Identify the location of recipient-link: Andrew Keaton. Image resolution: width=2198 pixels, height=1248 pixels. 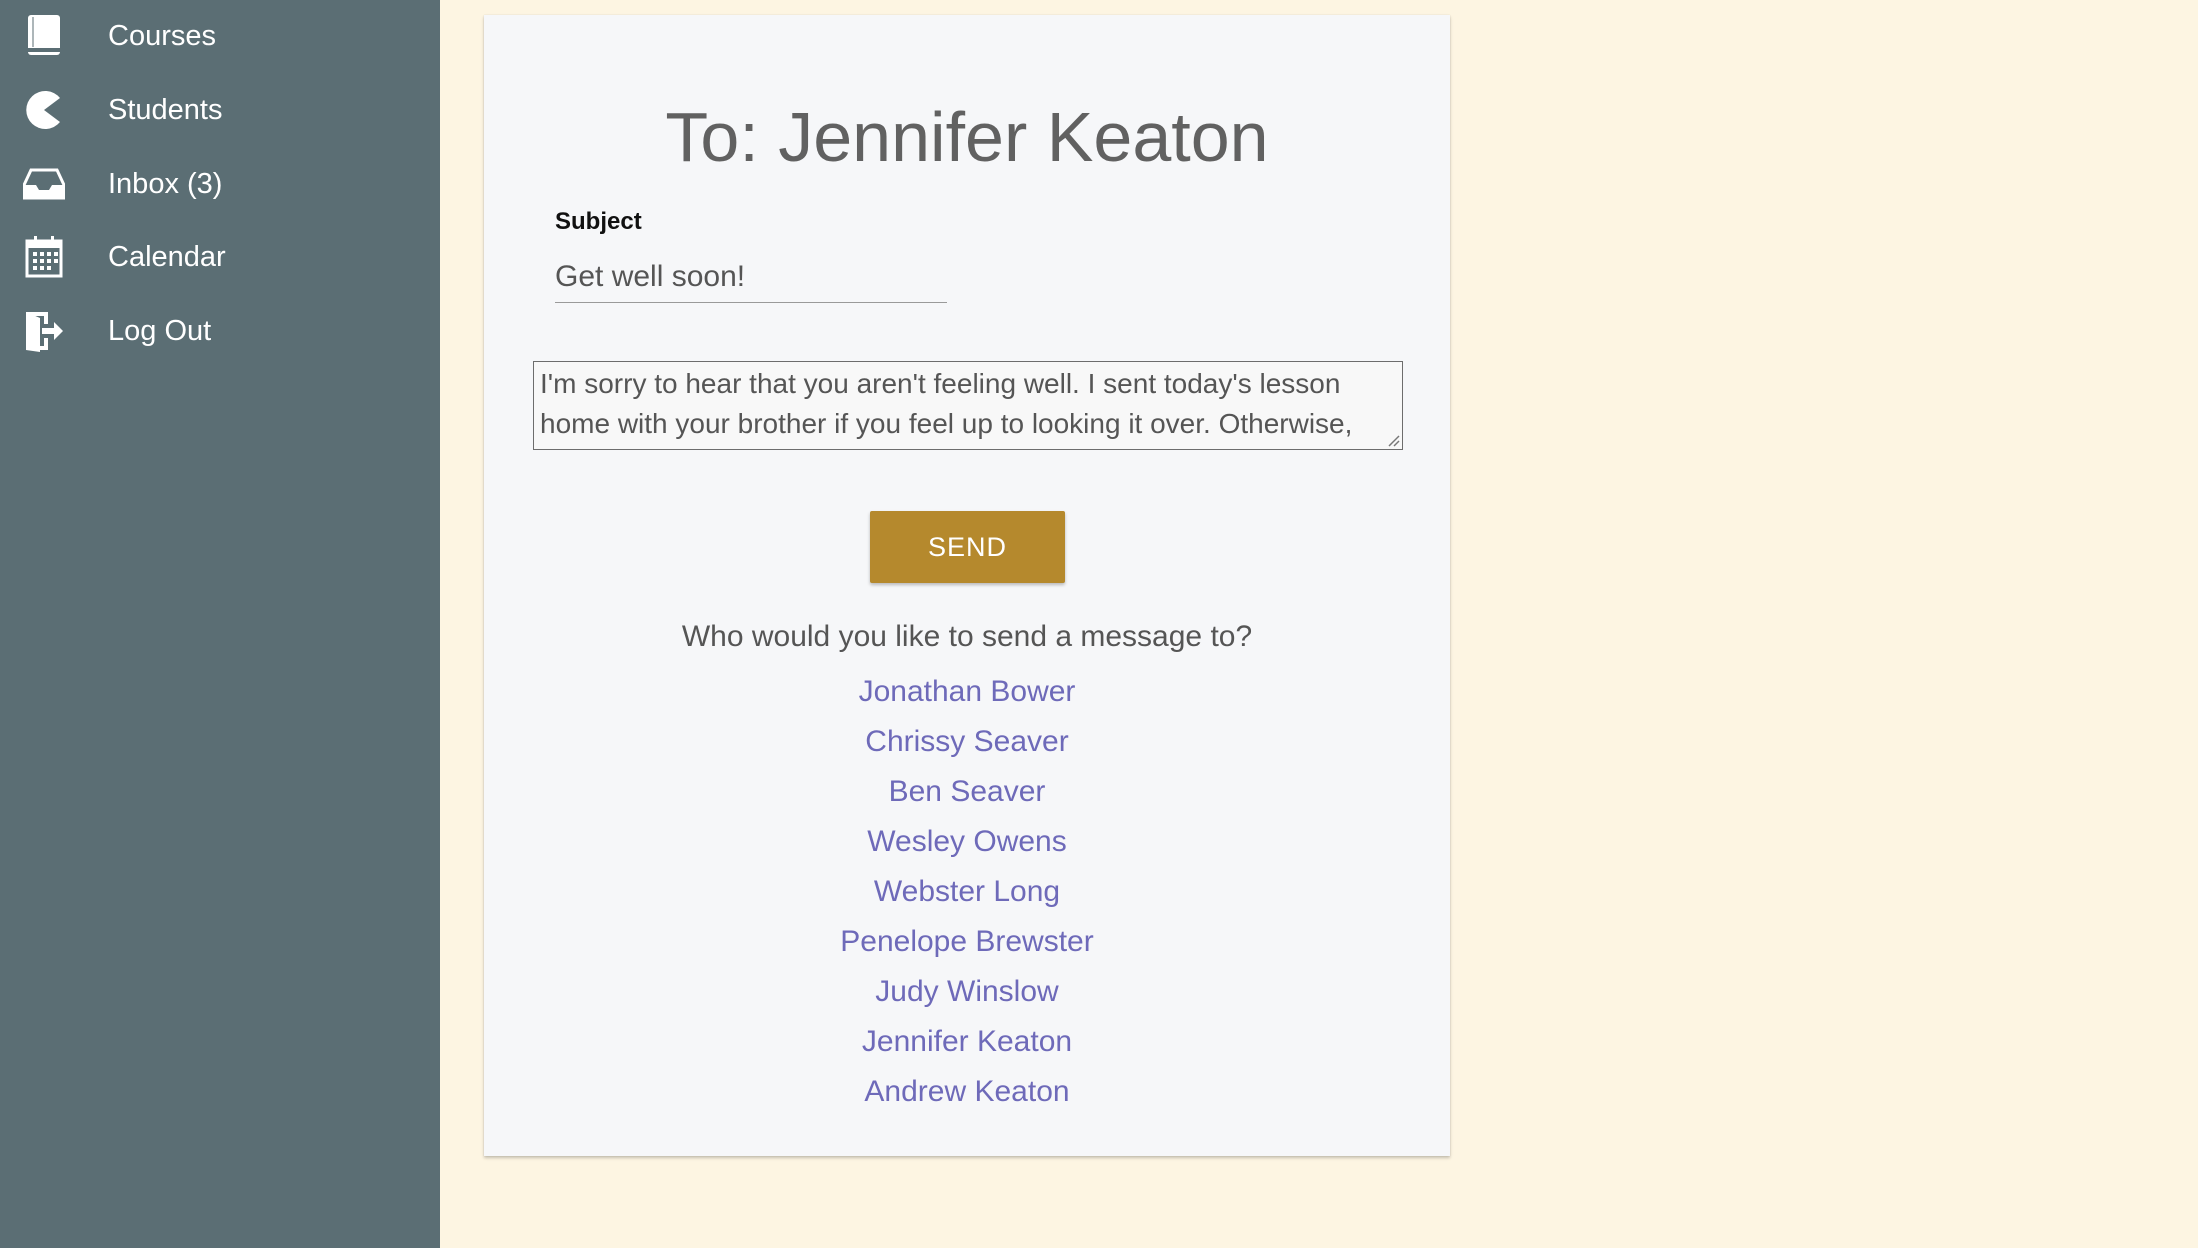
(967, 1092).